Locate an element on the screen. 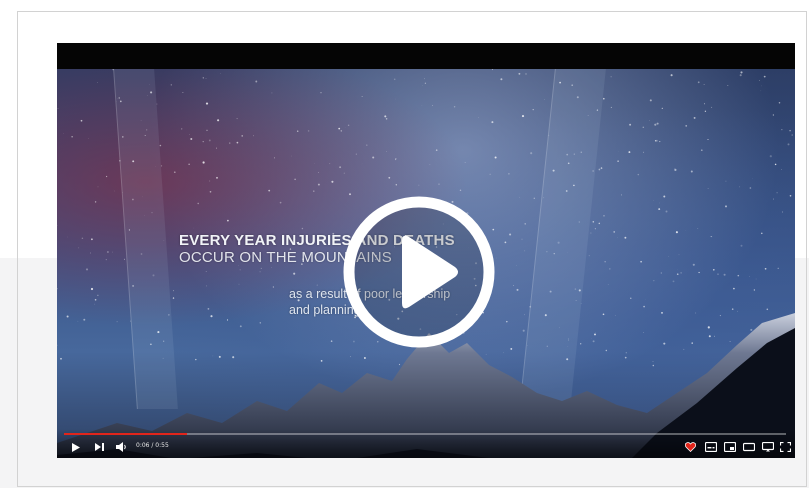 This screenshot has height=488, width=809. progress-bar is located at coordinates (425, 434).